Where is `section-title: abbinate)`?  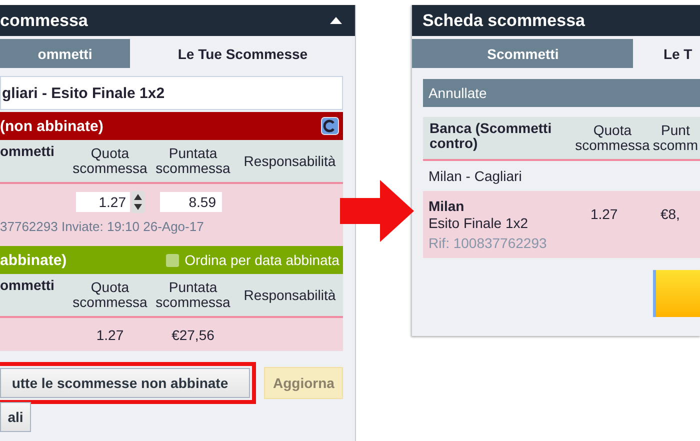
section-title: abbinate) is located at coordinates (33, 260).